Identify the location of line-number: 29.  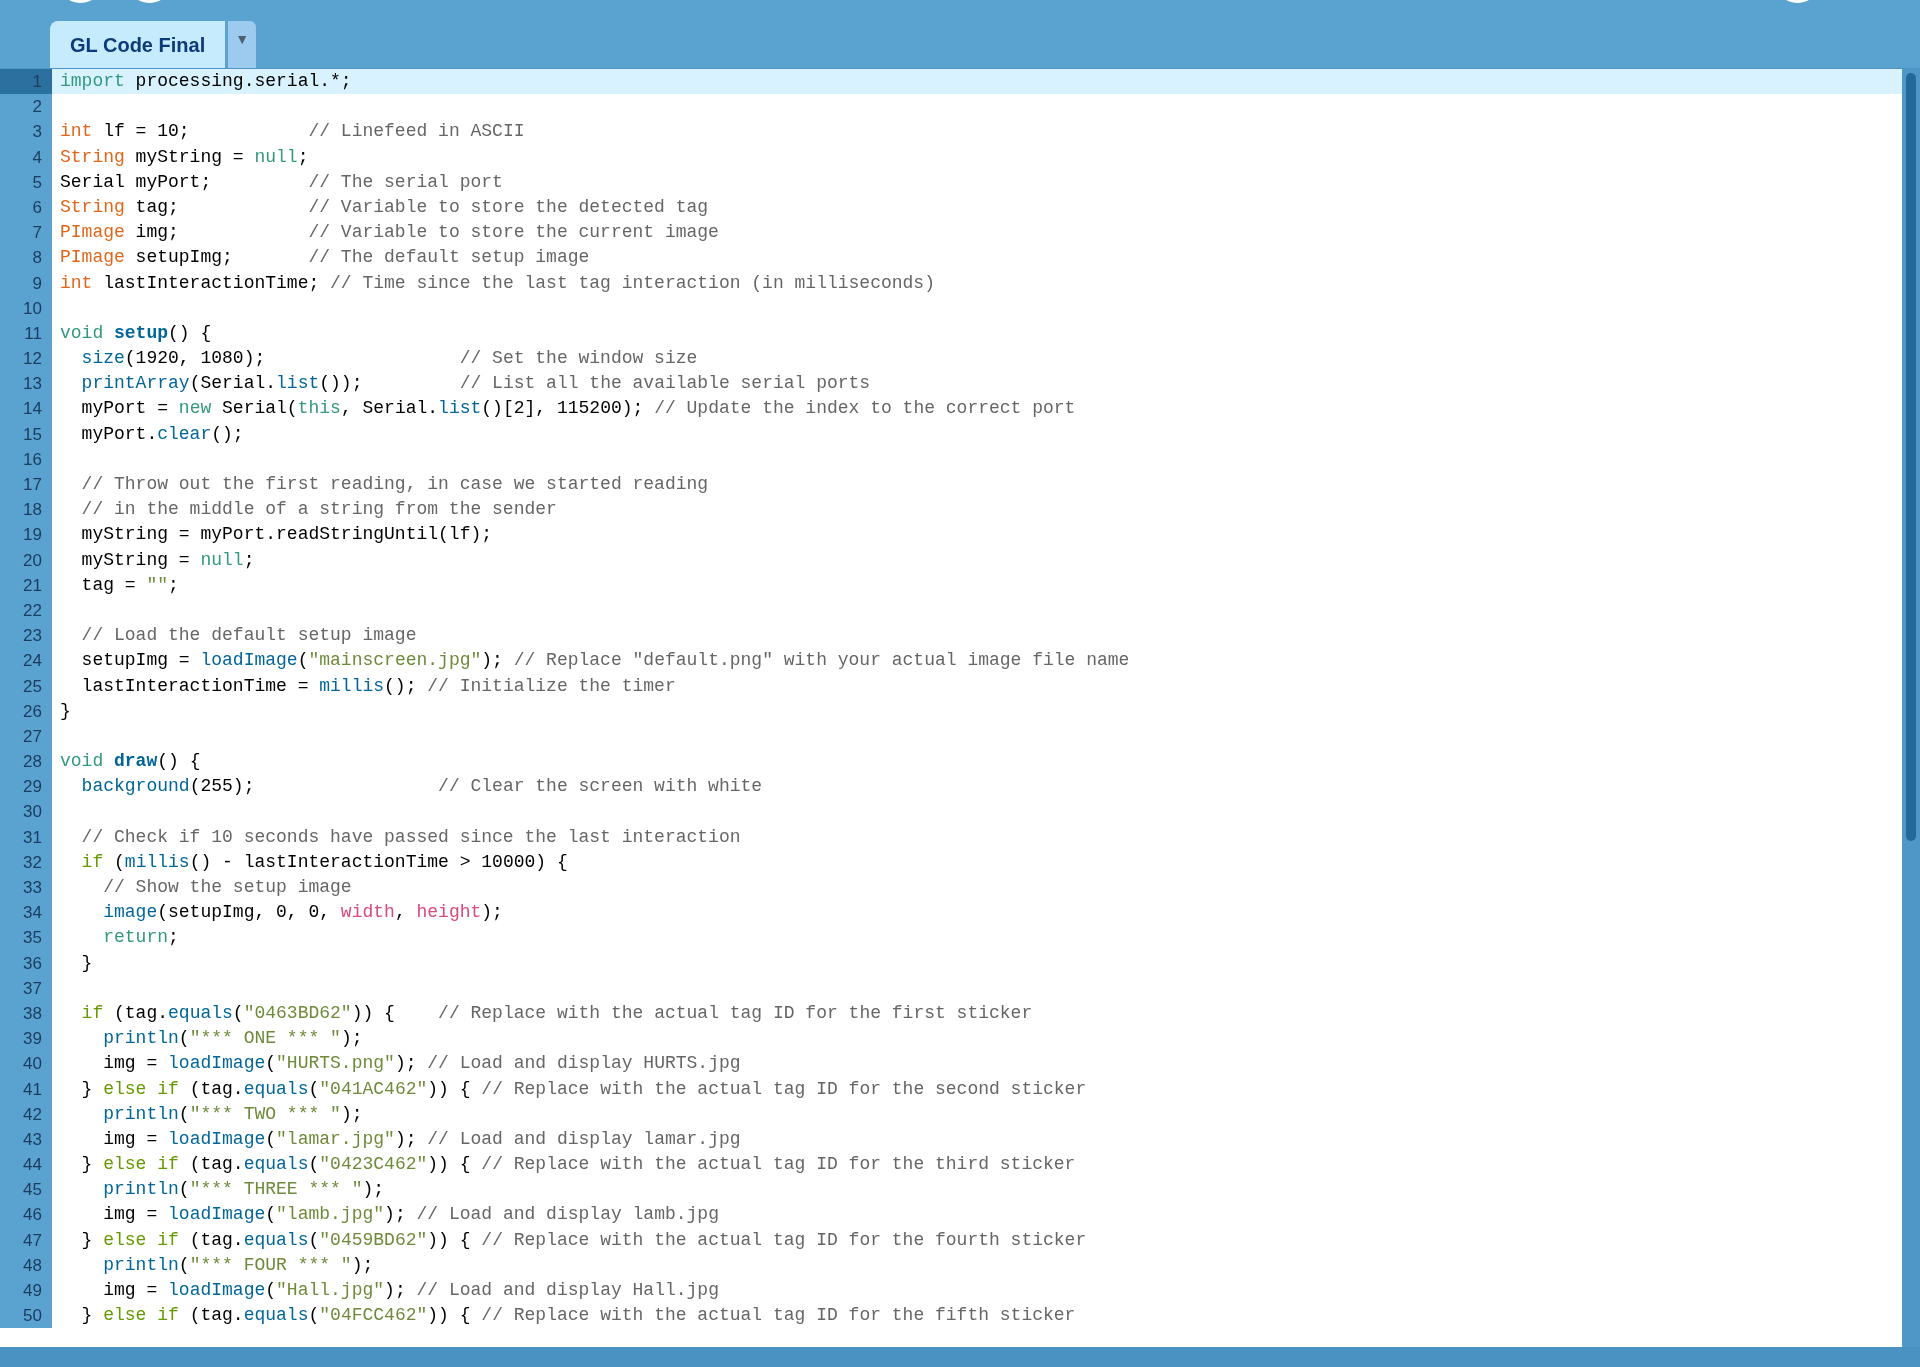
(26, 787).